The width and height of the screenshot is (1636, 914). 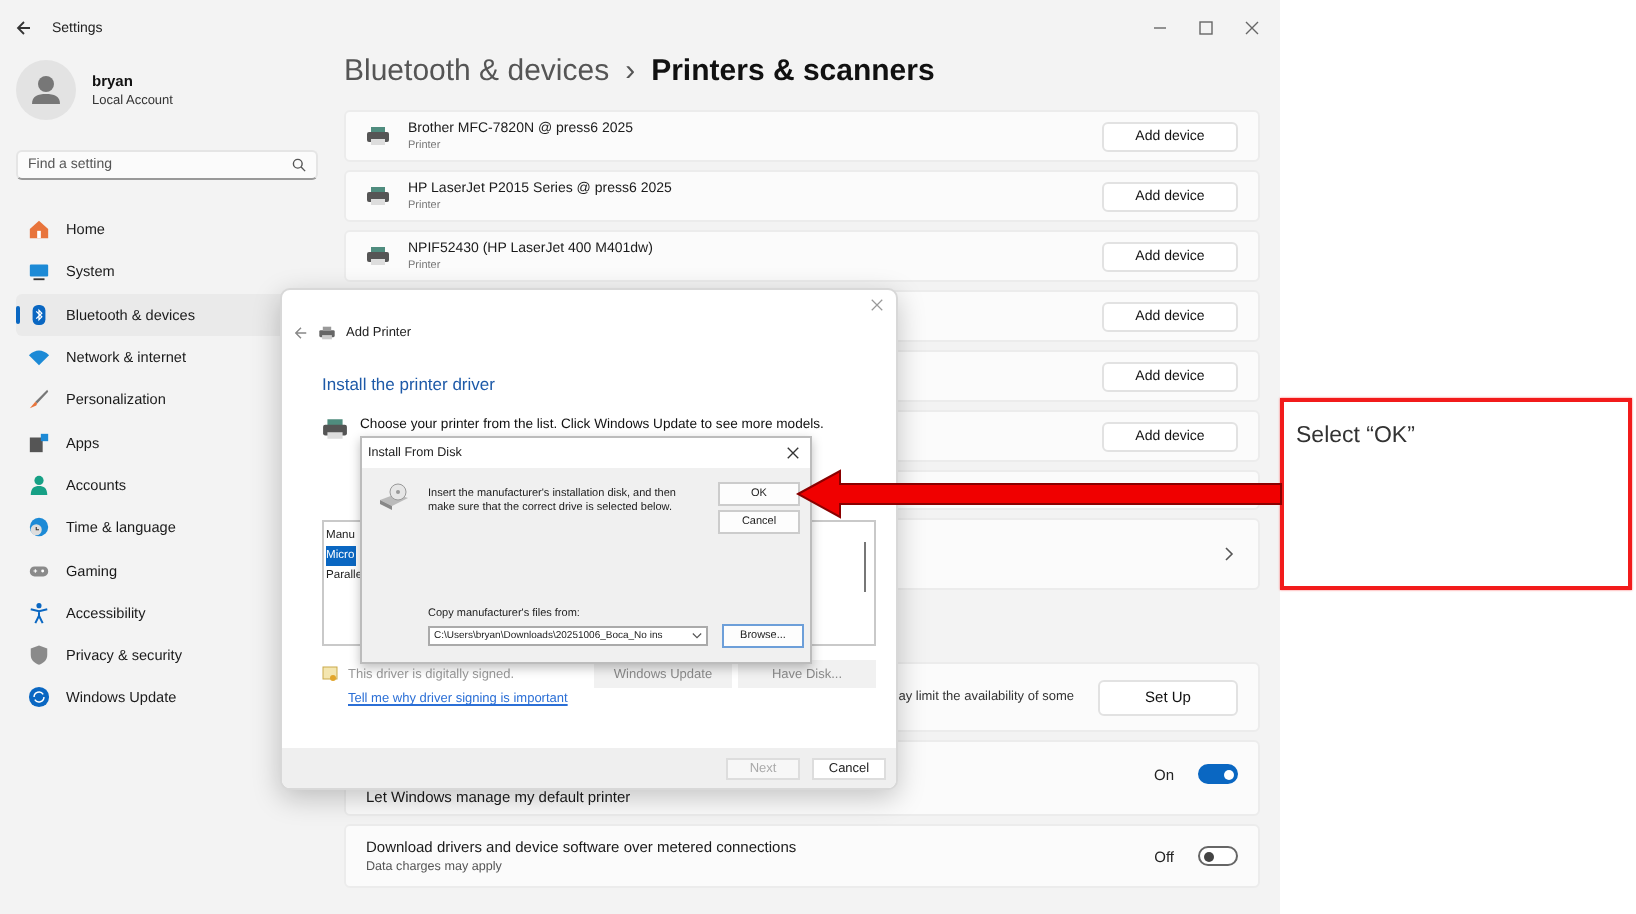 I want to click on page-title: Printers & scanners, so click(x=793, y=71).